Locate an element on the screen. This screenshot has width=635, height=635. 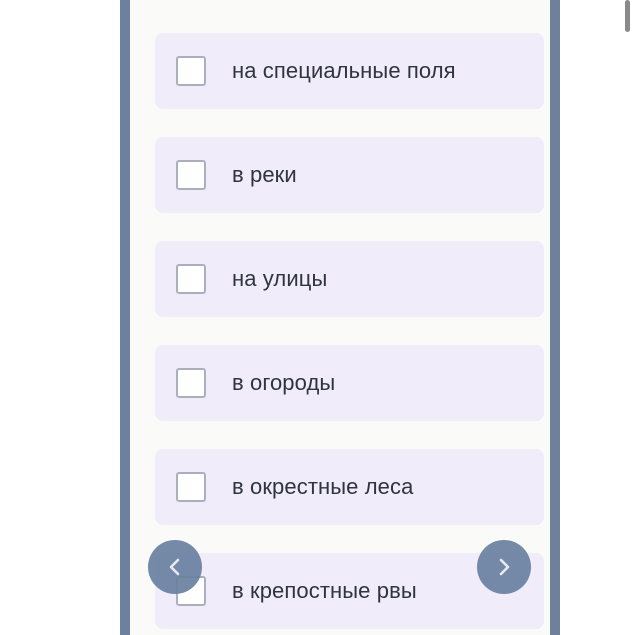
chevron-left-icon is located at coordinates (174, 567).